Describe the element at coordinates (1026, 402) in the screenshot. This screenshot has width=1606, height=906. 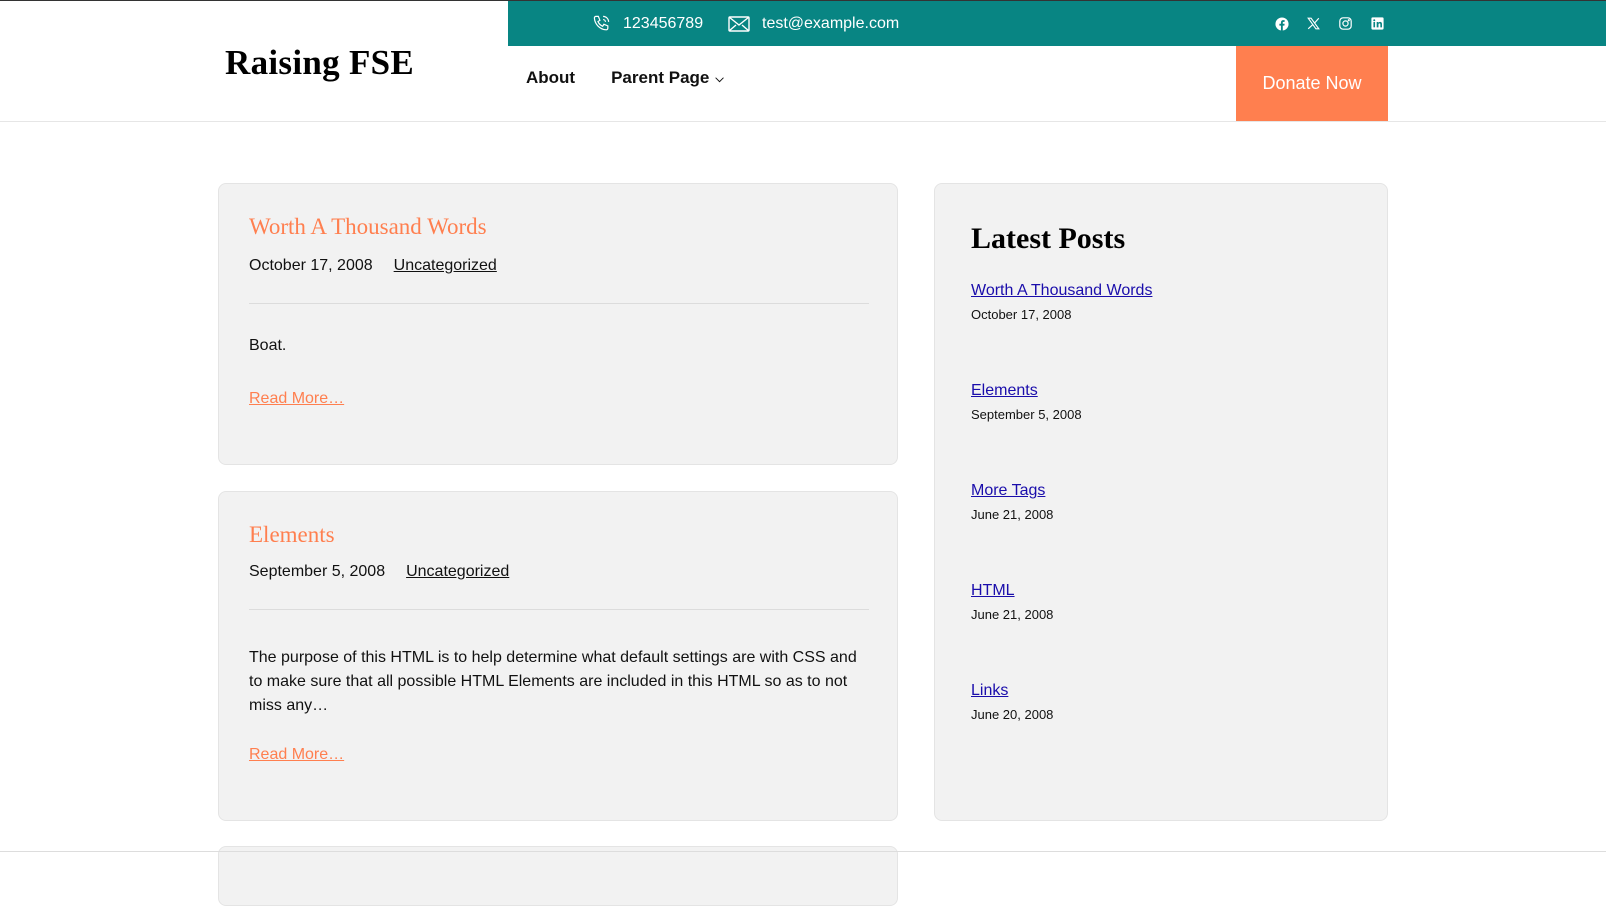
I see `latest-post-item: Elements September 5, 2008` at that location.